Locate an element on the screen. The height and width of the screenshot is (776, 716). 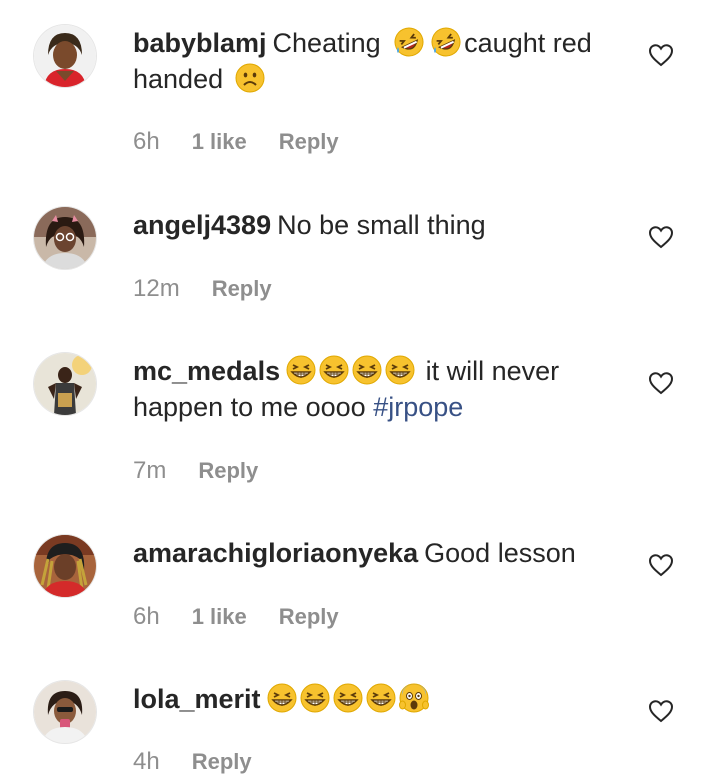
comment-body: No be small thing is located at coordinates (381, 225).